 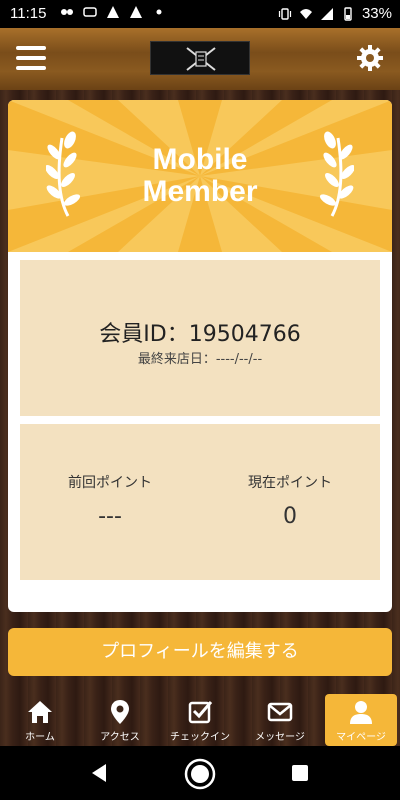 What do you see at coordinates (200, 14) in the screenshot?
I see `status-bar: 11:15 33%` at bounding box center [200, 14].